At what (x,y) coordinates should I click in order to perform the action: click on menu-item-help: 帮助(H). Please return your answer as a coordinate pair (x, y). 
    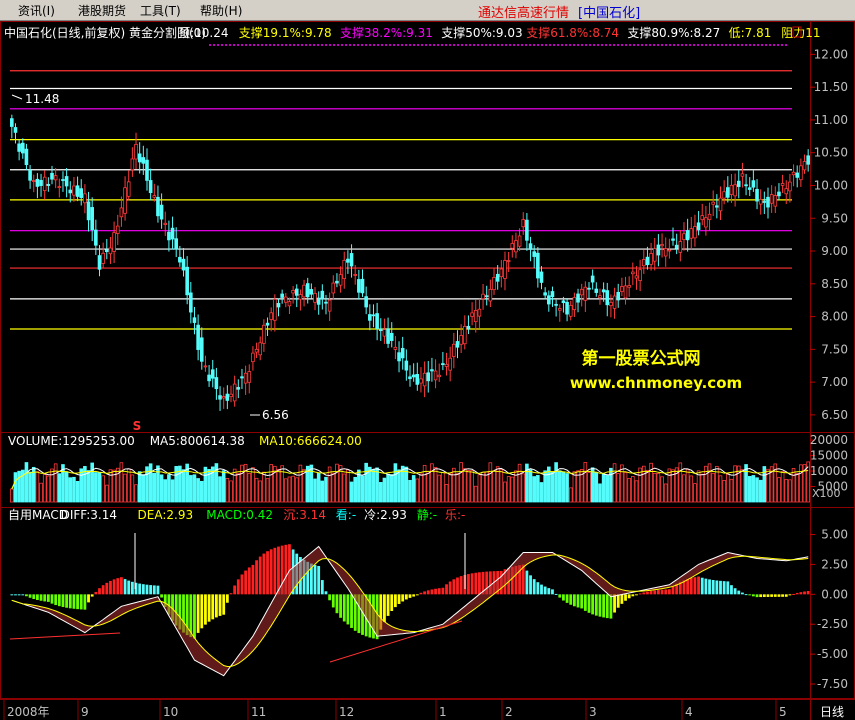
    Looking at the image, I should click on (221, 10).